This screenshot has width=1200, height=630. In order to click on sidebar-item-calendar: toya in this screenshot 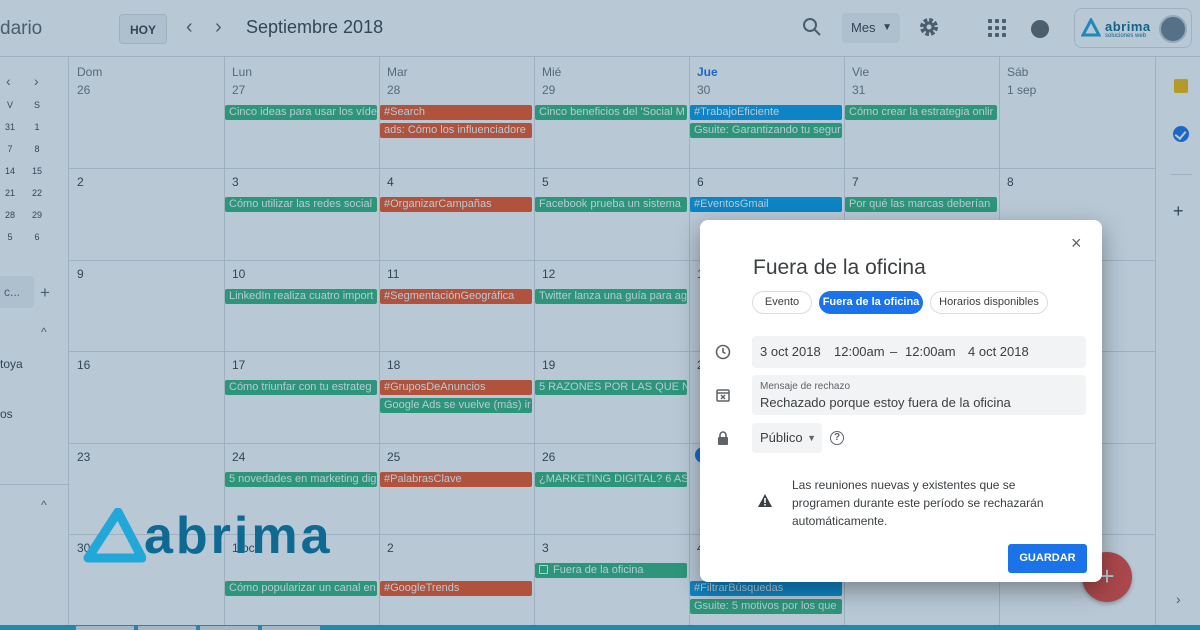, I will do `click(11, 364)`.